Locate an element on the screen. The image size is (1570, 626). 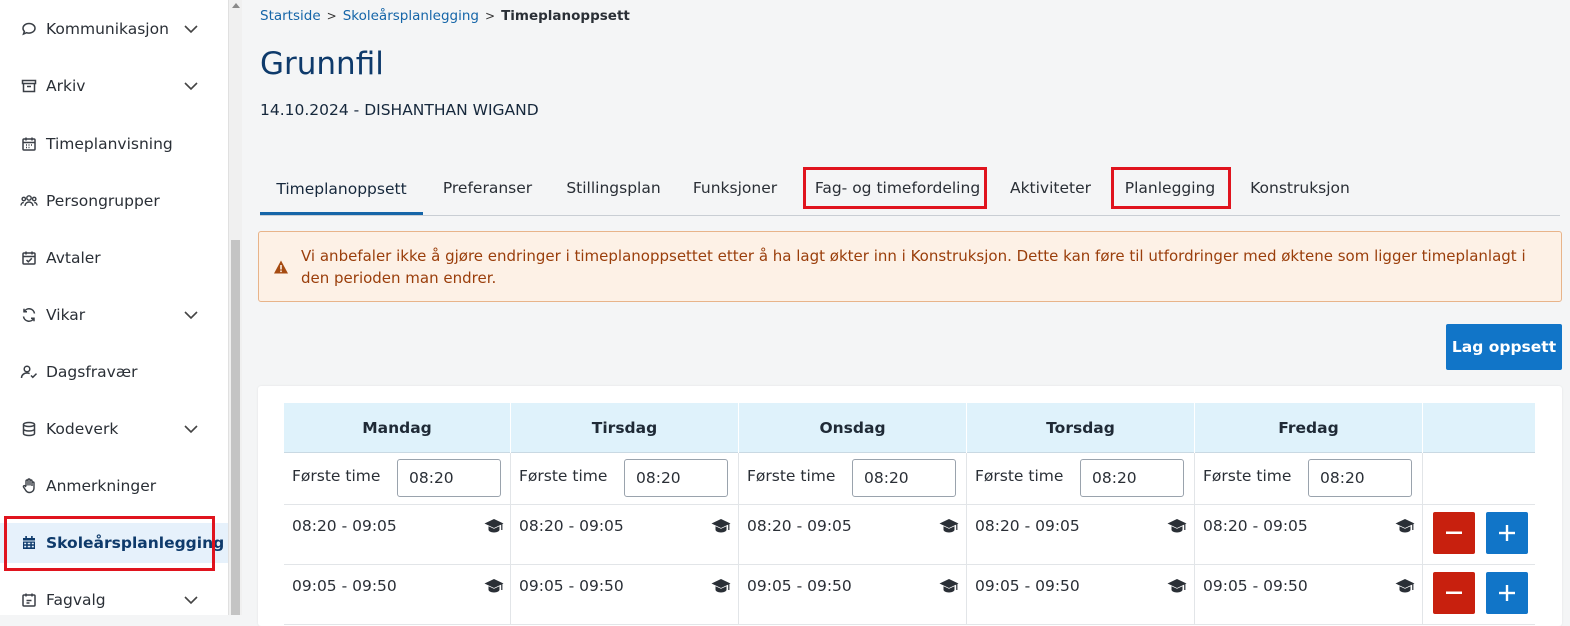
column-header-mandag: Mandag is located at coordinates (397, 428).